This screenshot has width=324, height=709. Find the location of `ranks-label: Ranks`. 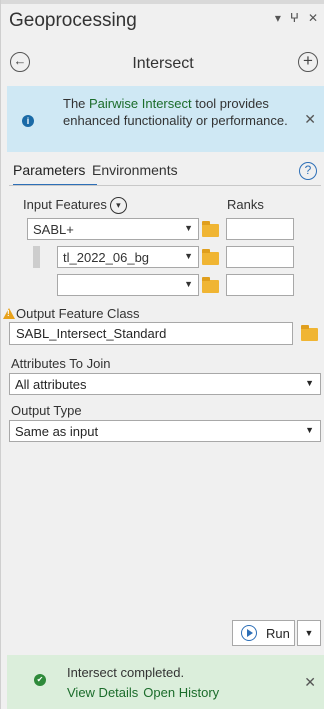

ranks-label: Ranks is located at coordinates (245, 204).